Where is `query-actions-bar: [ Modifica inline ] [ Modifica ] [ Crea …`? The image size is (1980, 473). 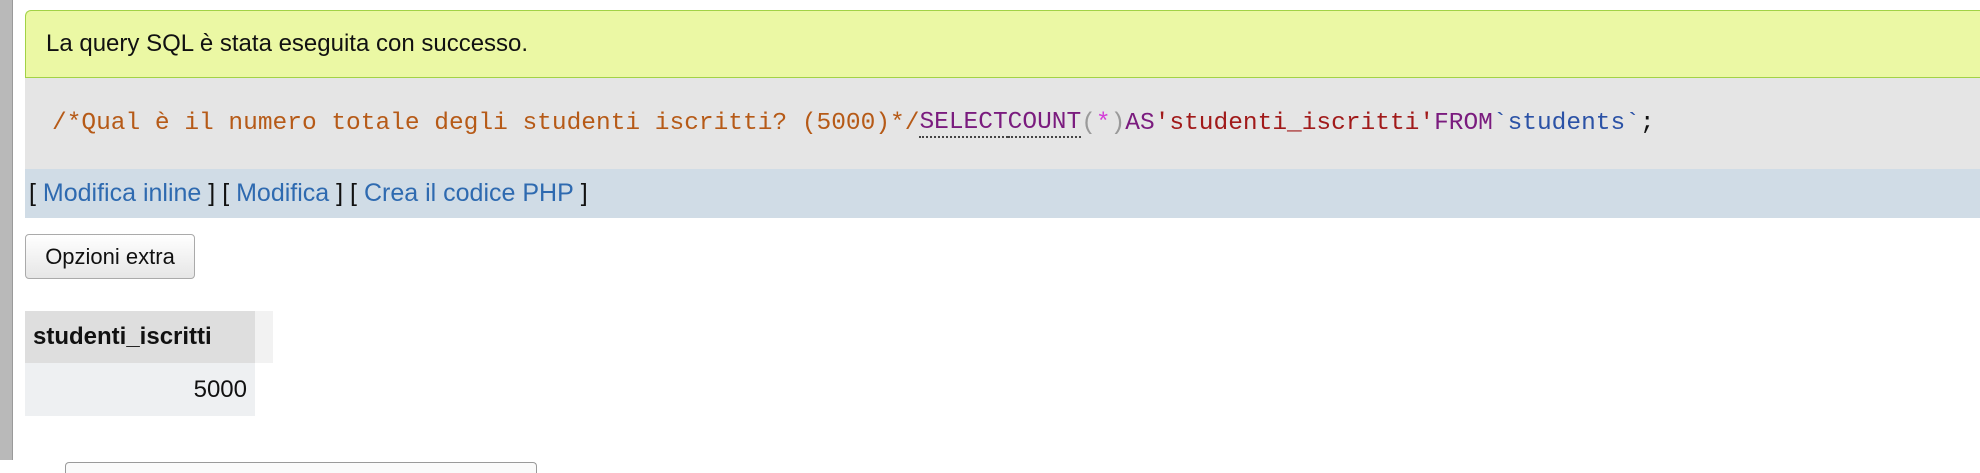
query-actions-bar: [ Modifica inline ] [ Modifica ] [ Crea … is located at coordinates (1002, 193).